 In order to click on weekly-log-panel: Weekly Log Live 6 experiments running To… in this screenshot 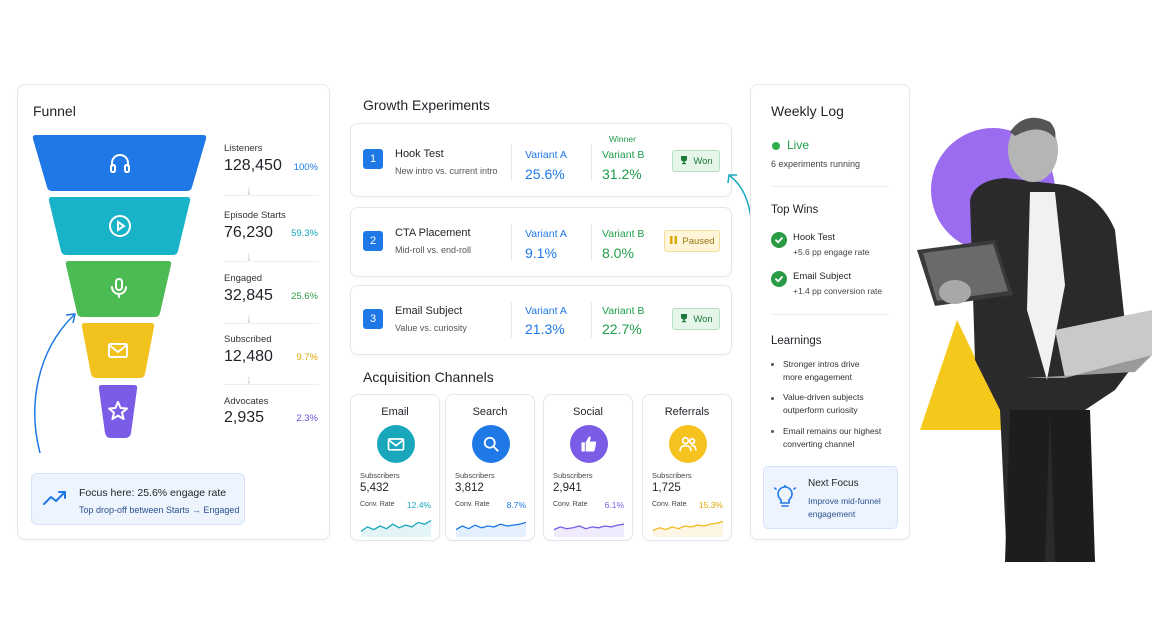, I will do `click(830, 312)`.